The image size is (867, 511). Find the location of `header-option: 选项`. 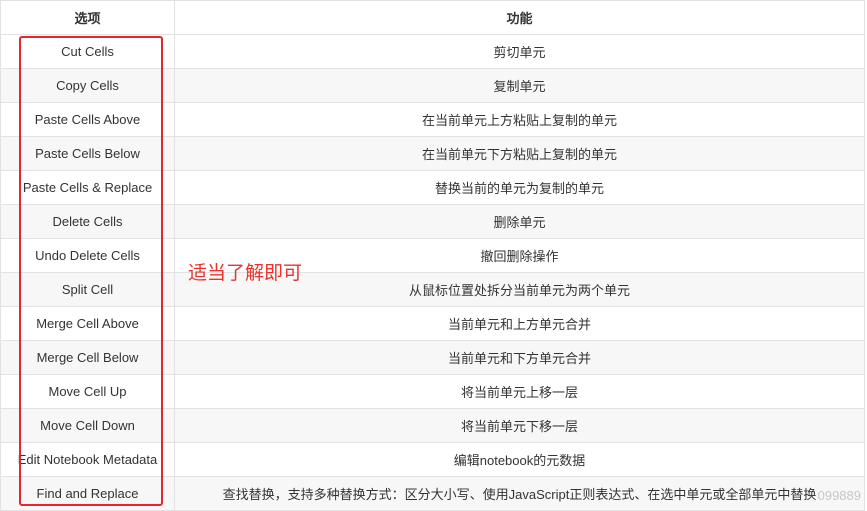

header-option: 选项 is located at coordinates (87, 17).